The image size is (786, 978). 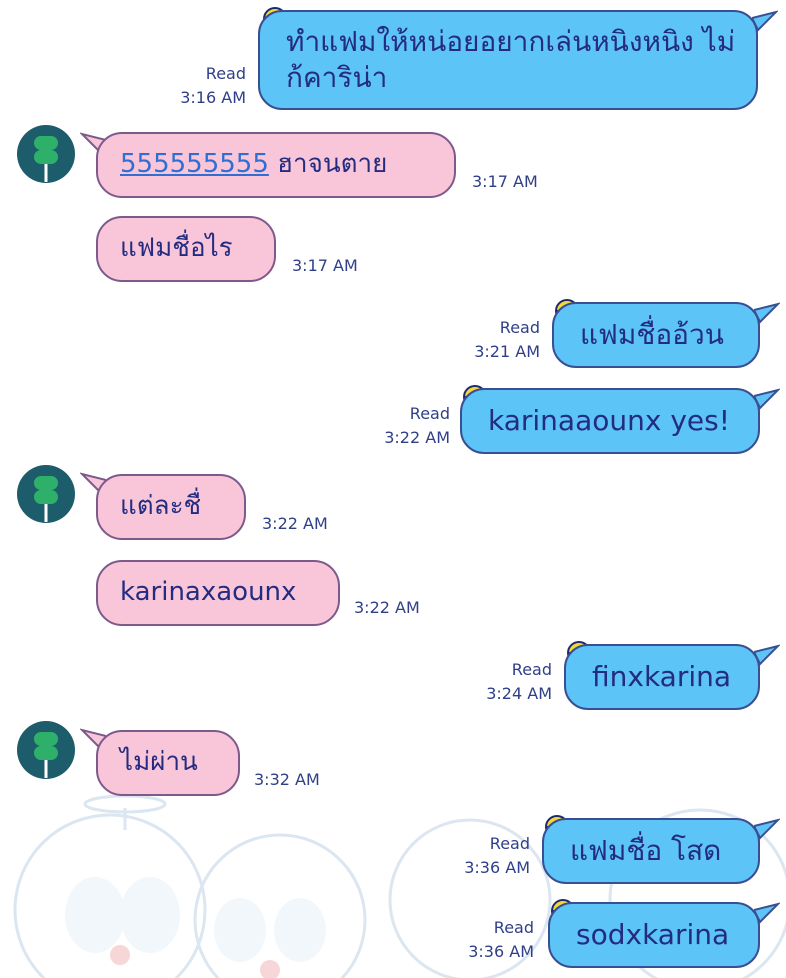 What do you see at coordinates (194, 165) in the screenshot?
I see `message-link: 555555555` at bounding box center [194, 165].